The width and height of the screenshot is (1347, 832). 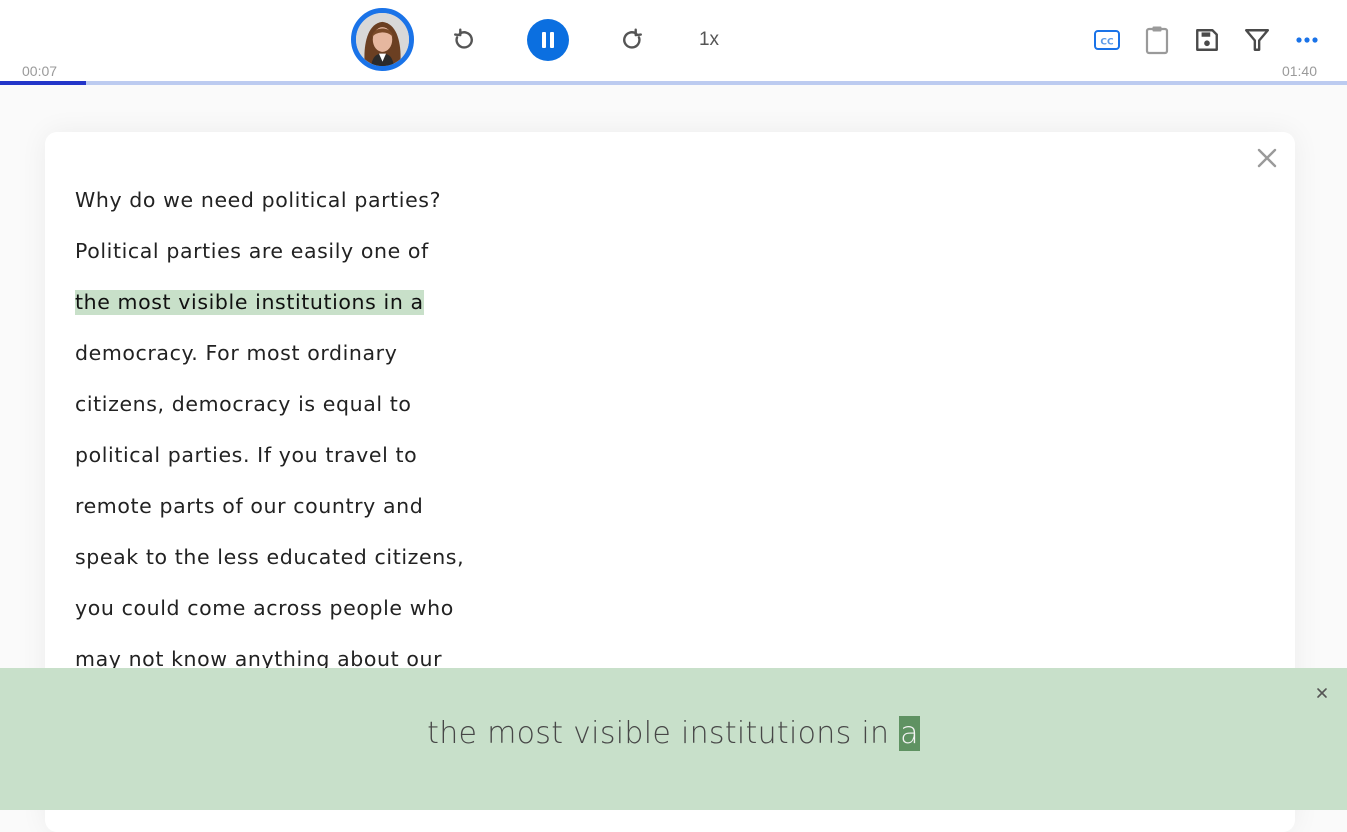 I want to click on transcript-line: you could come across people who, so click(x=269, y=618).